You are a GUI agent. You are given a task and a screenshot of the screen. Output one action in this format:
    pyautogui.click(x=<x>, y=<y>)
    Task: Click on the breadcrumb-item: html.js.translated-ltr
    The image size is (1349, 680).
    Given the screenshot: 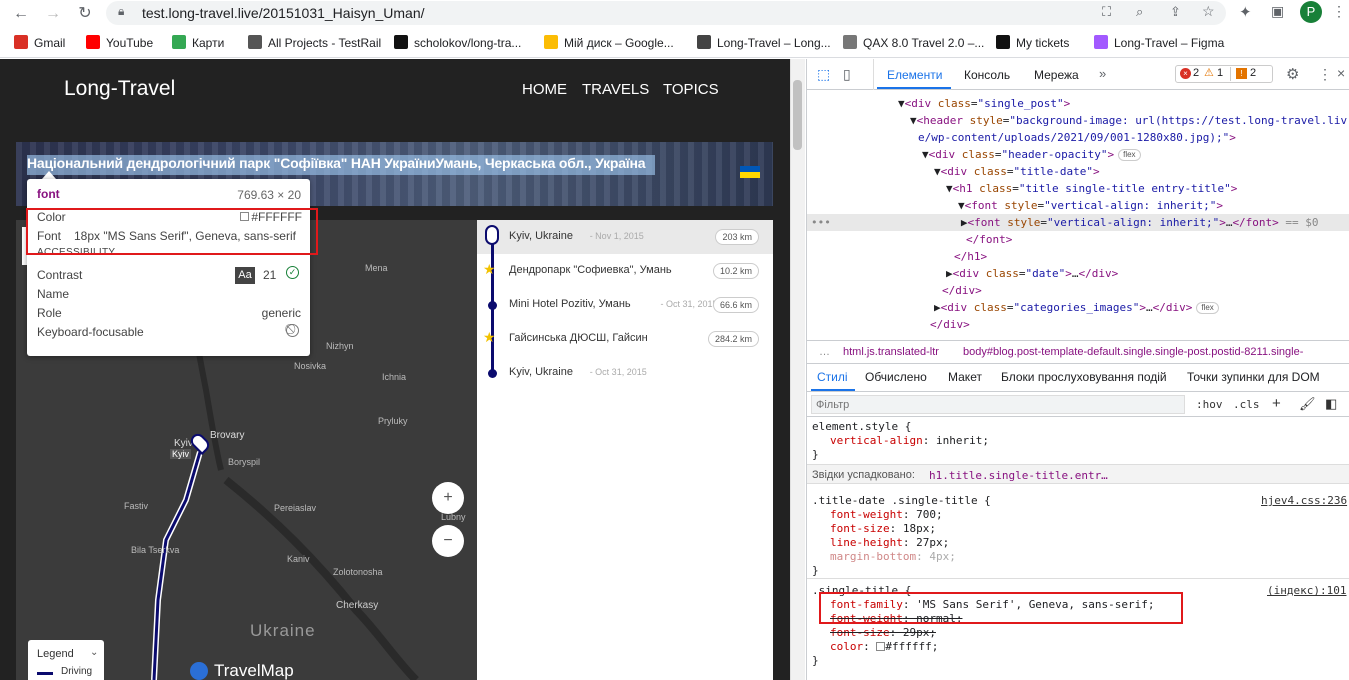 What is the action you would take?
    pyautogui.click(x=891, y=352)
    